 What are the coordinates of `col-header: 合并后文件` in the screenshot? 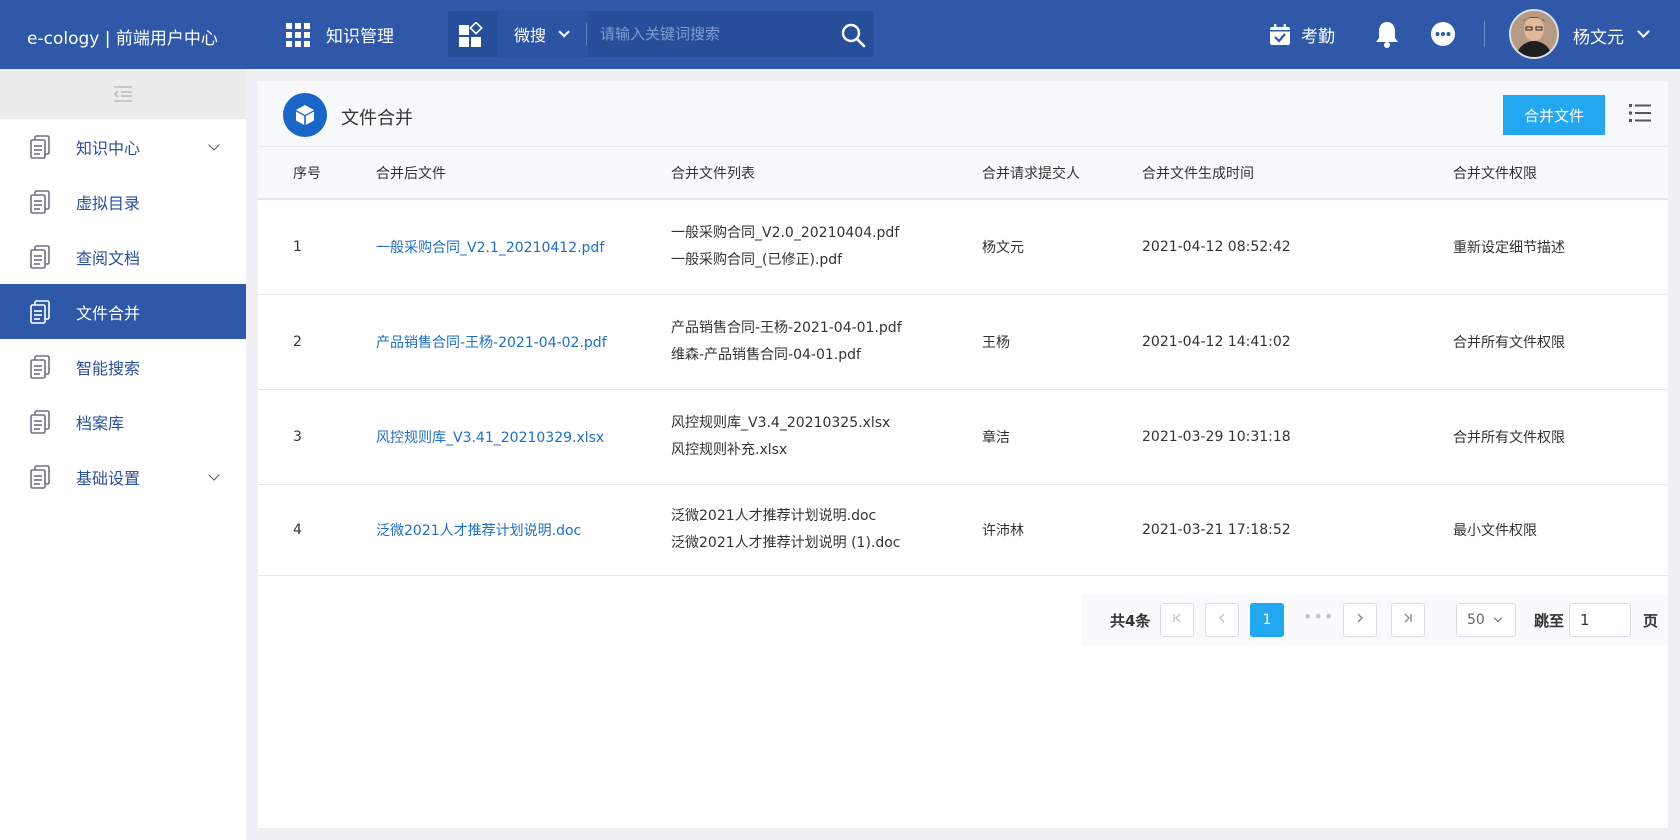 It's located at (523, 173).